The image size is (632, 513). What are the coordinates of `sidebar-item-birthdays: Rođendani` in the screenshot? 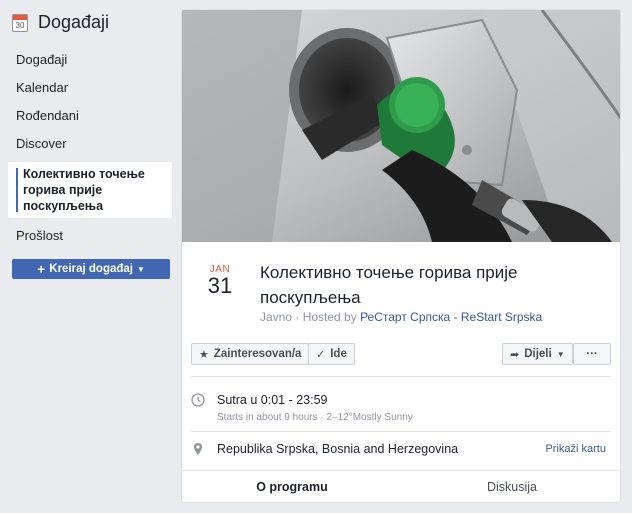 It's located at (90, 116).